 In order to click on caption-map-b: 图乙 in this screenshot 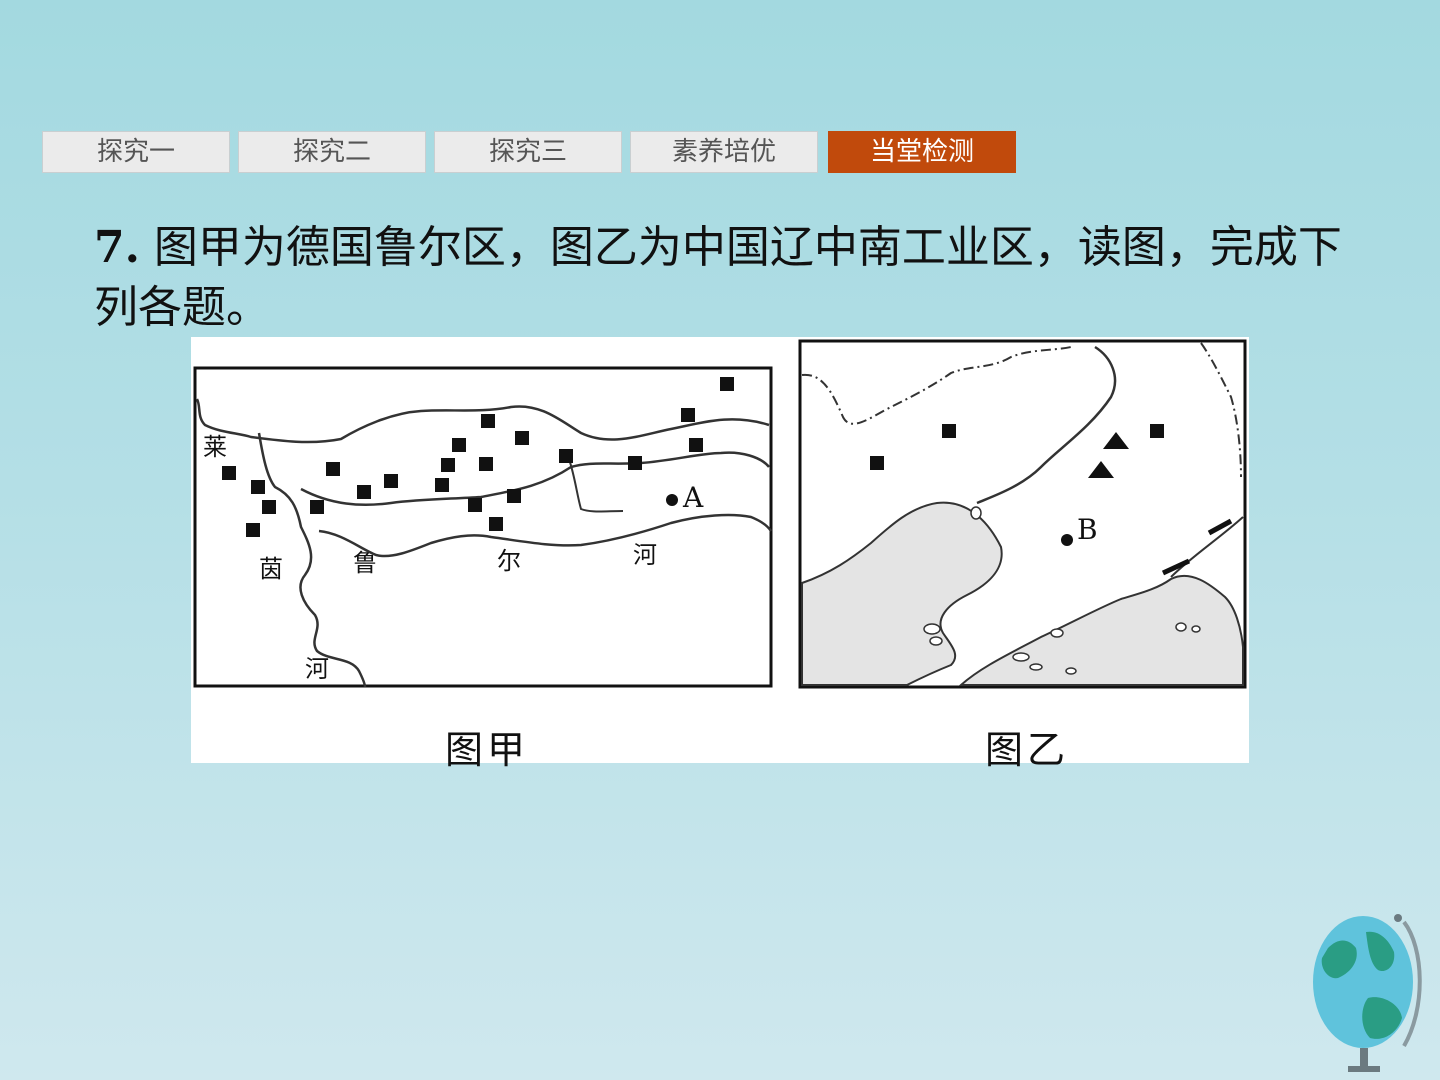, I will do `click(1027, 750)`.